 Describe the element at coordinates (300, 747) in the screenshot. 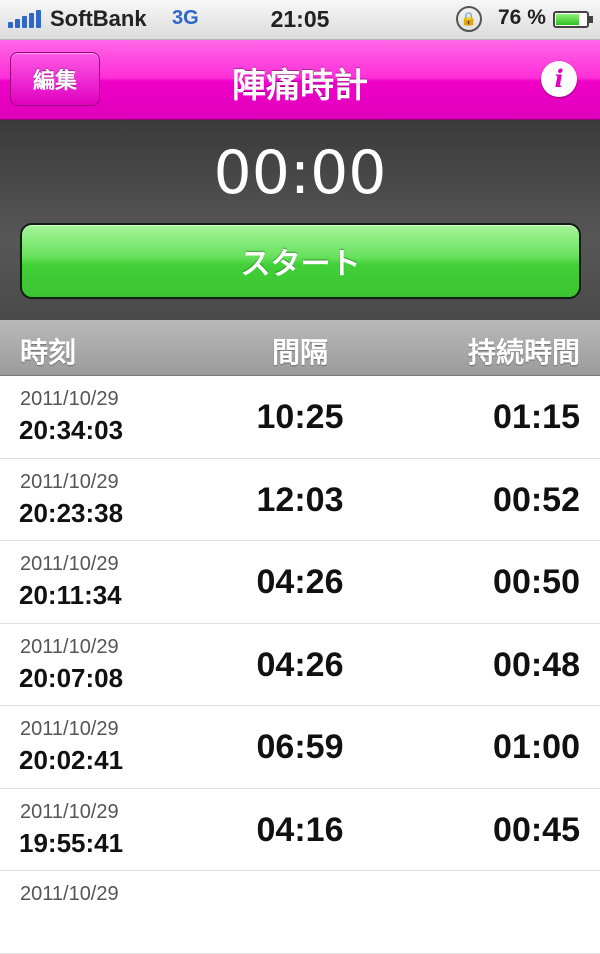

I see `record-row: 2011/10/29 20:02:41 06:59 01:00` at that location.